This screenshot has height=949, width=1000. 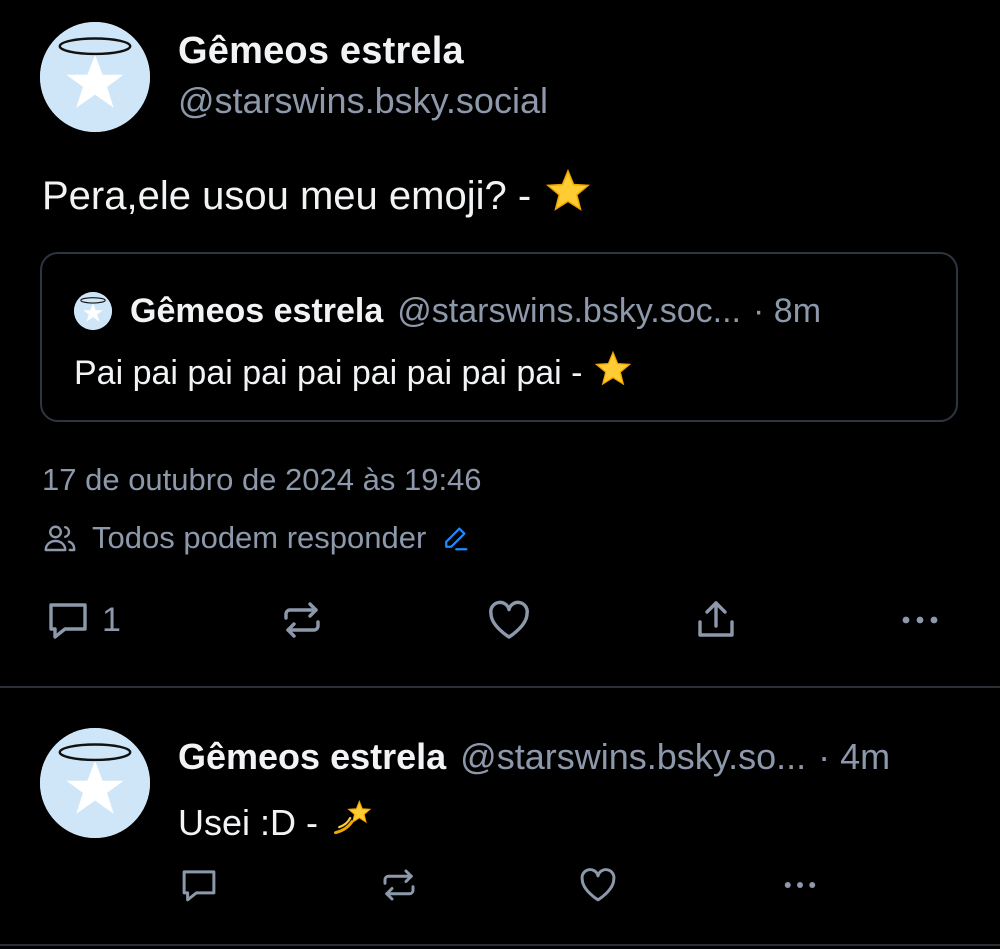 I want to click on reply-reply-button, so click(x=199, y=885).